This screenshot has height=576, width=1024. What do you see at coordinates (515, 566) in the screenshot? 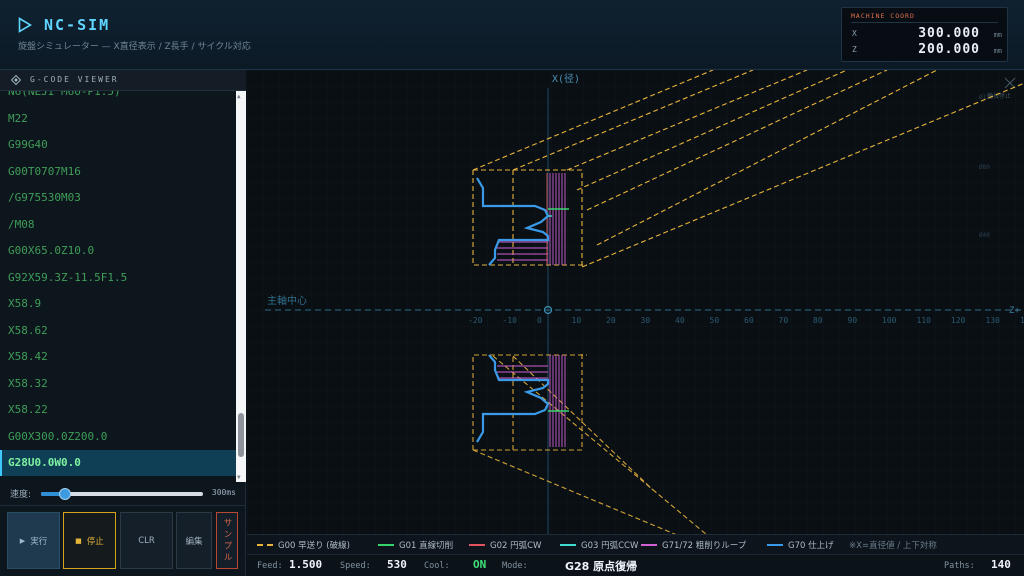
I see `mode-label: Mode:` at bounding box center [515, 566].